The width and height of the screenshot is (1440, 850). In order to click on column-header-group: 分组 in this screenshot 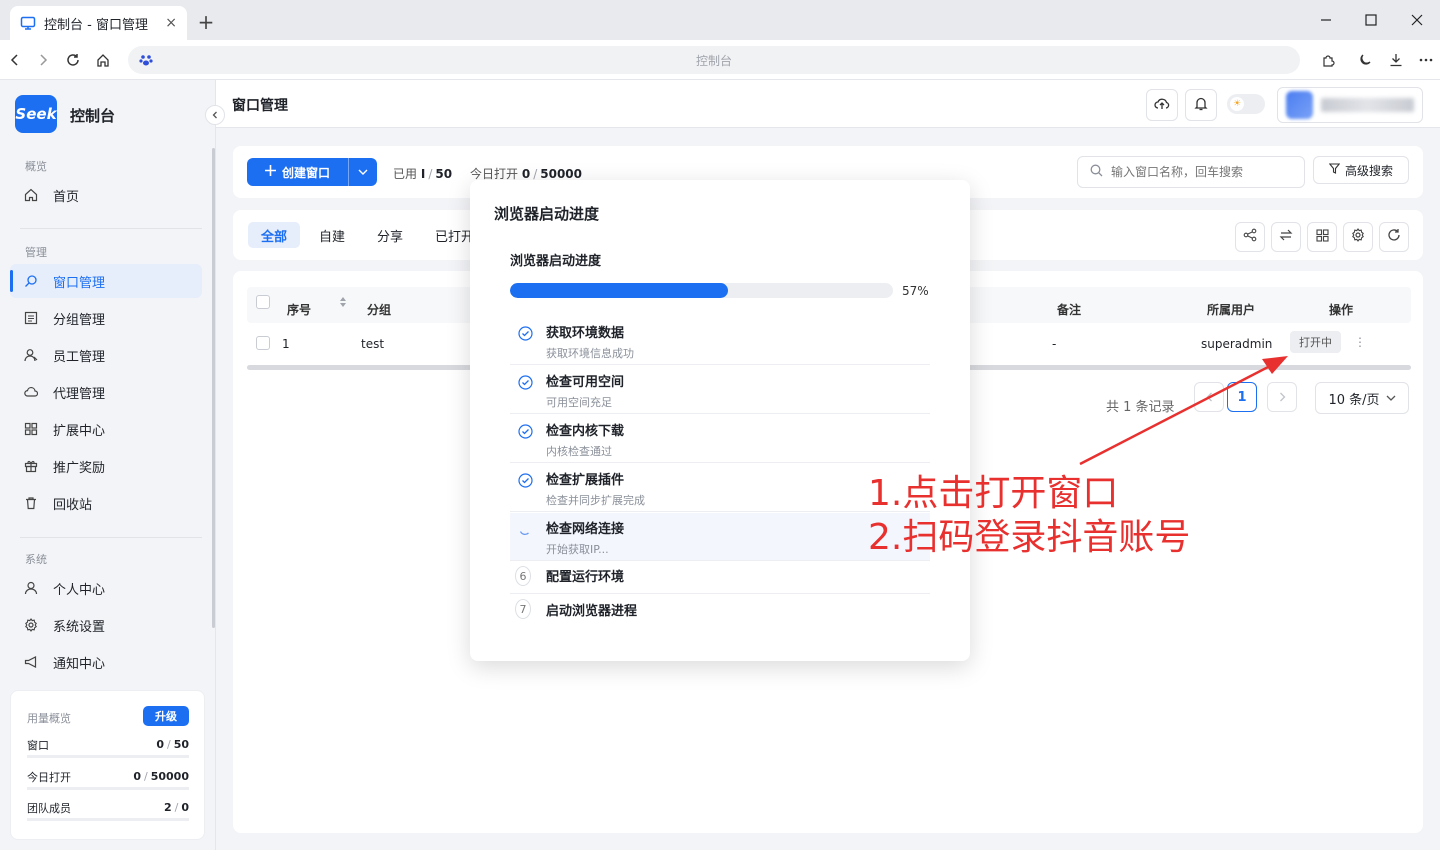, I will do `click(379, 310)`.